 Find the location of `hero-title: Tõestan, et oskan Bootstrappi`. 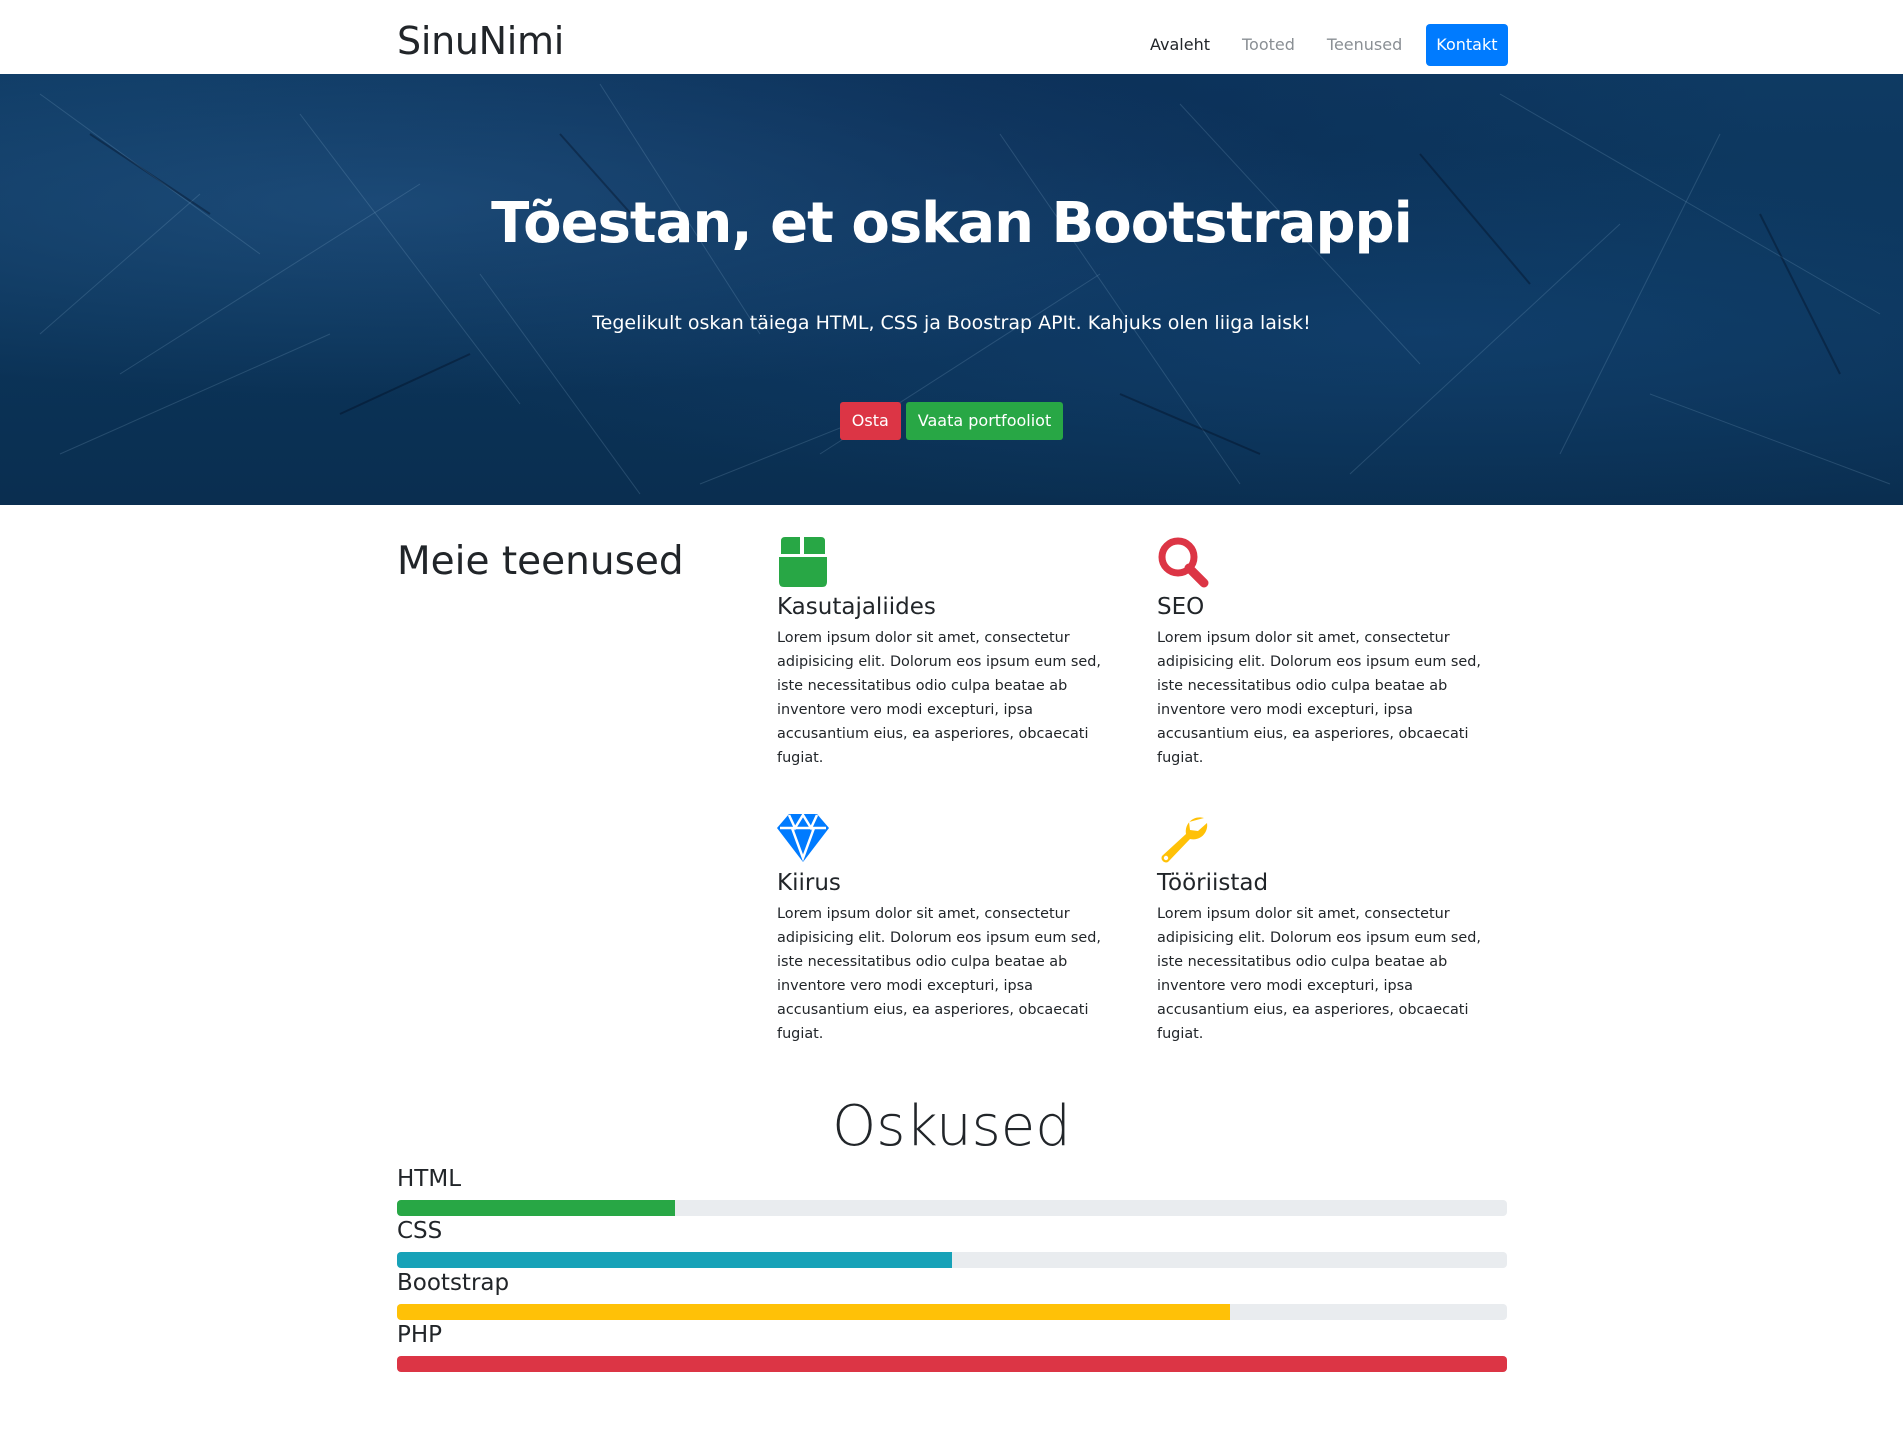

hero-title: Tõestan, et oskan Bootstrappi is located at coordinates (952, 223).